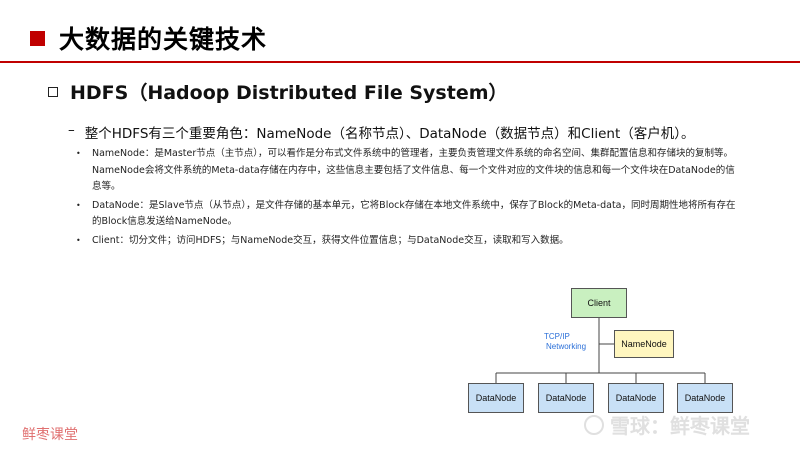 This screenshot has height=450, width=800. I want to click on page-title: 大数据的关键技术, so click(163, 39).